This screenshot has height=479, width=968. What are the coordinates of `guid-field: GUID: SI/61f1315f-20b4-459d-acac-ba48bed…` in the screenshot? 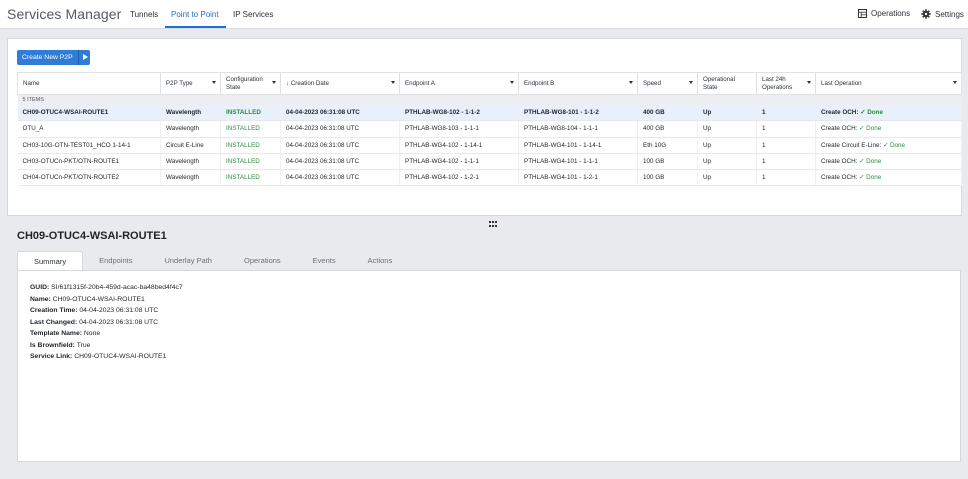 It's located at (106, 287).